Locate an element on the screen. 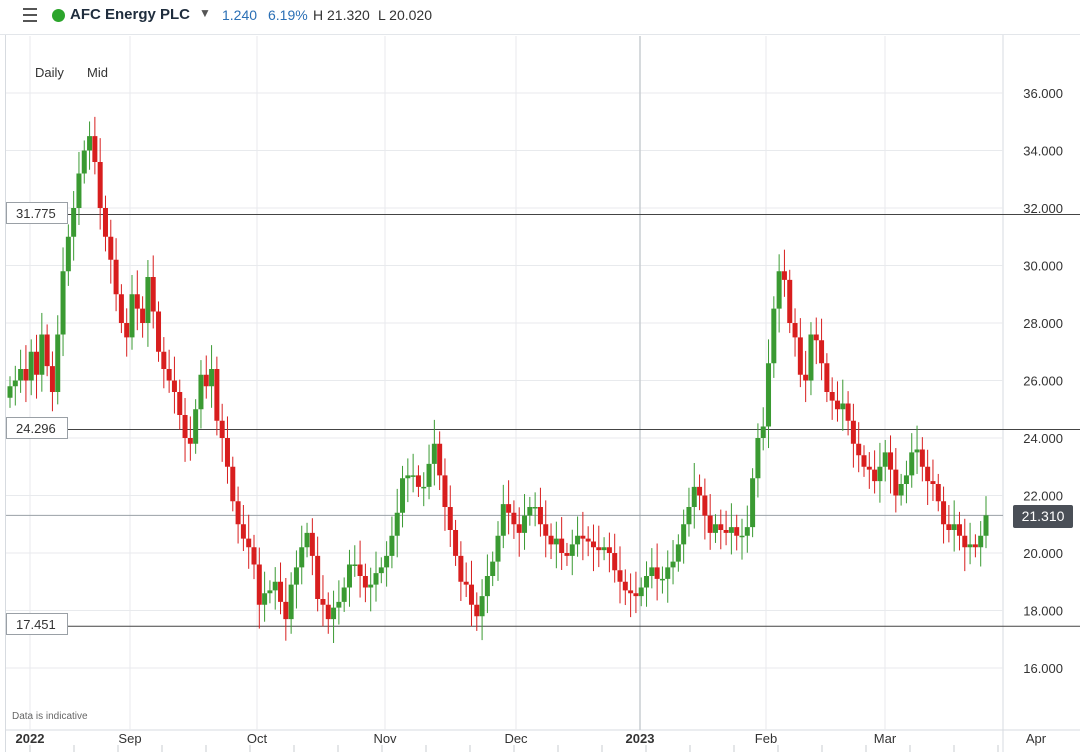 Image resolution: width=1080 pixels, height=752 pixels. price-type-mid: Mid is located at coordinates (97, 72).